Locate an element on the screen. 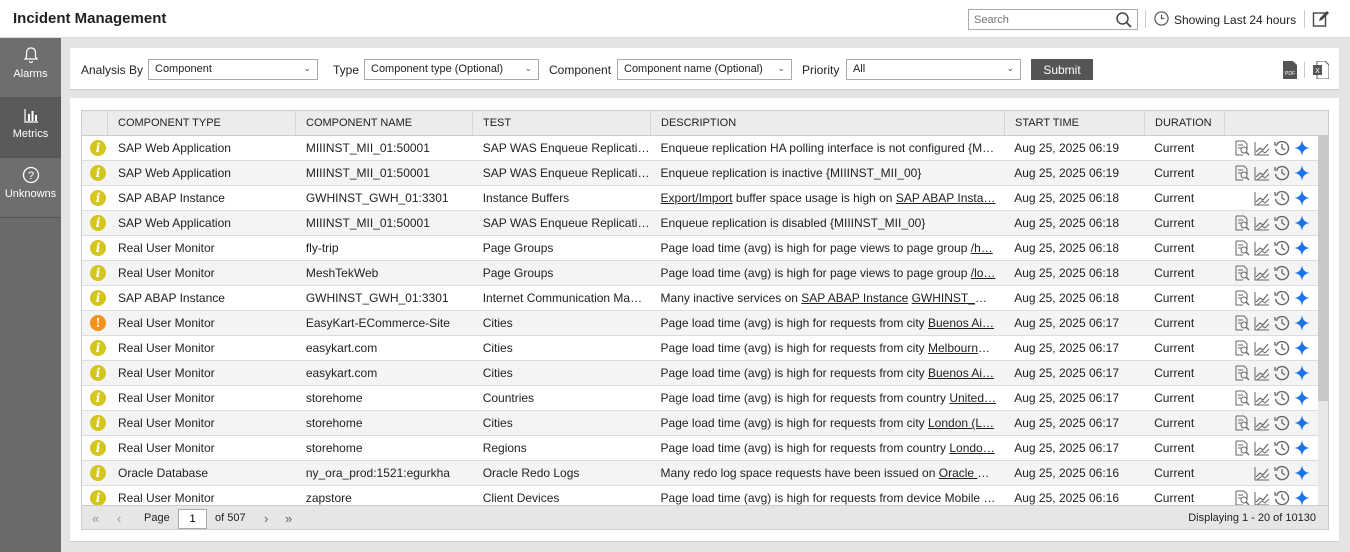 The height and width of the screenshot is (552, 1350). next-page-icon: › is located at coordinates (266, 518).